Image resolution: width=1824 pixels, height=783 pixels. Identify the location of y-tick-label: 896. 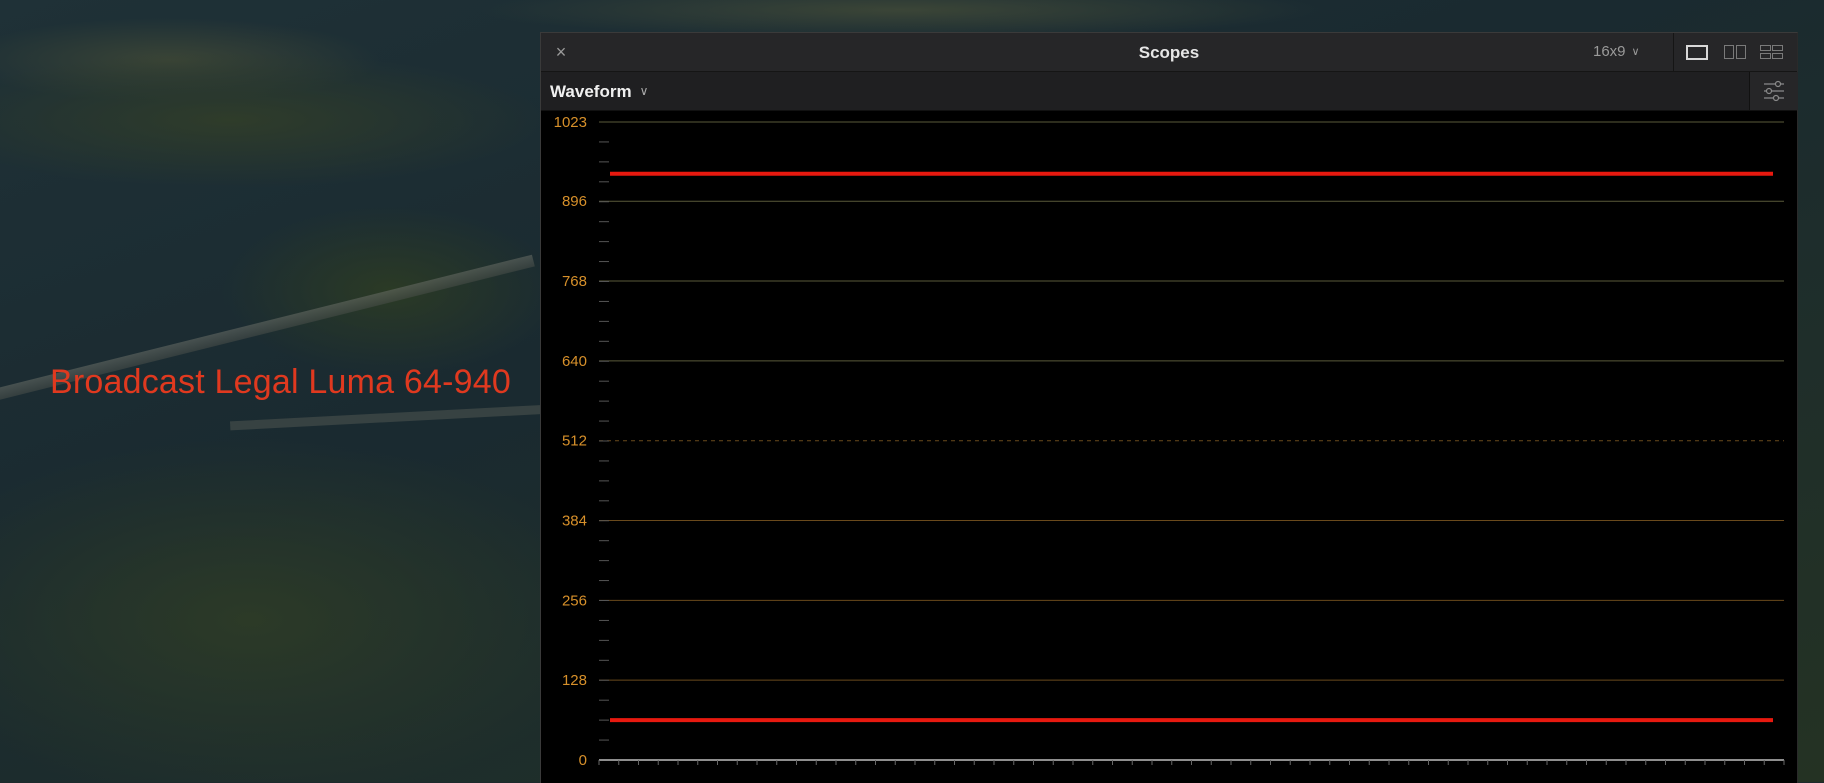
(574, 201).